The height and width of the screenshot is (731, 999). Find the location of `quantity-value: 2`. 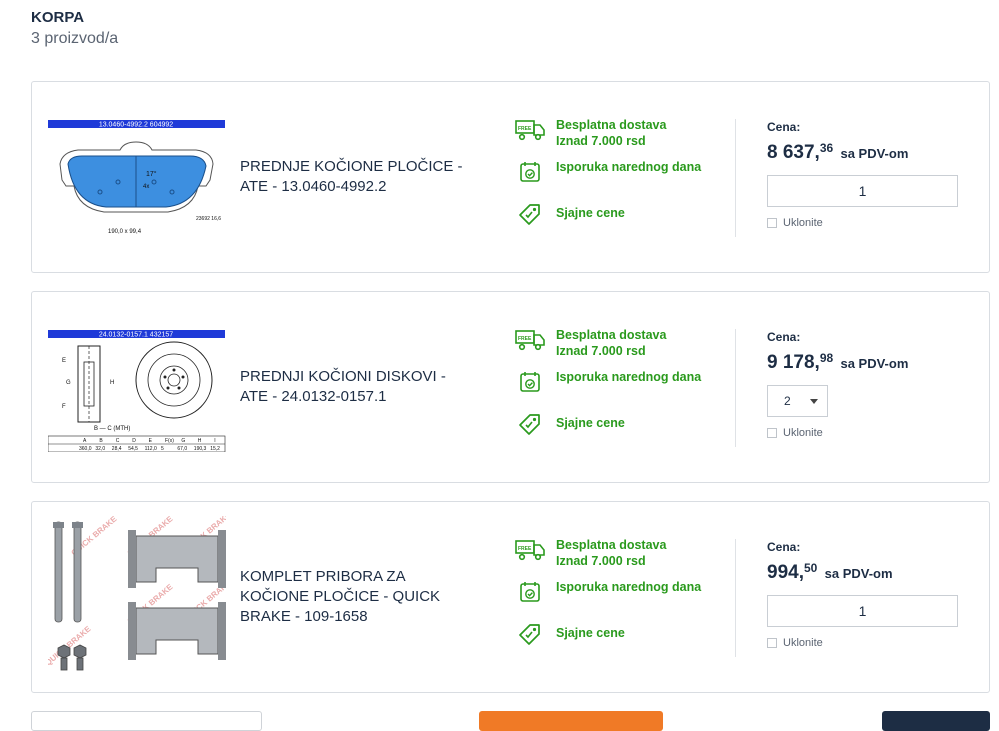

quantity-value: 2 is located at coordinates (787, 401).